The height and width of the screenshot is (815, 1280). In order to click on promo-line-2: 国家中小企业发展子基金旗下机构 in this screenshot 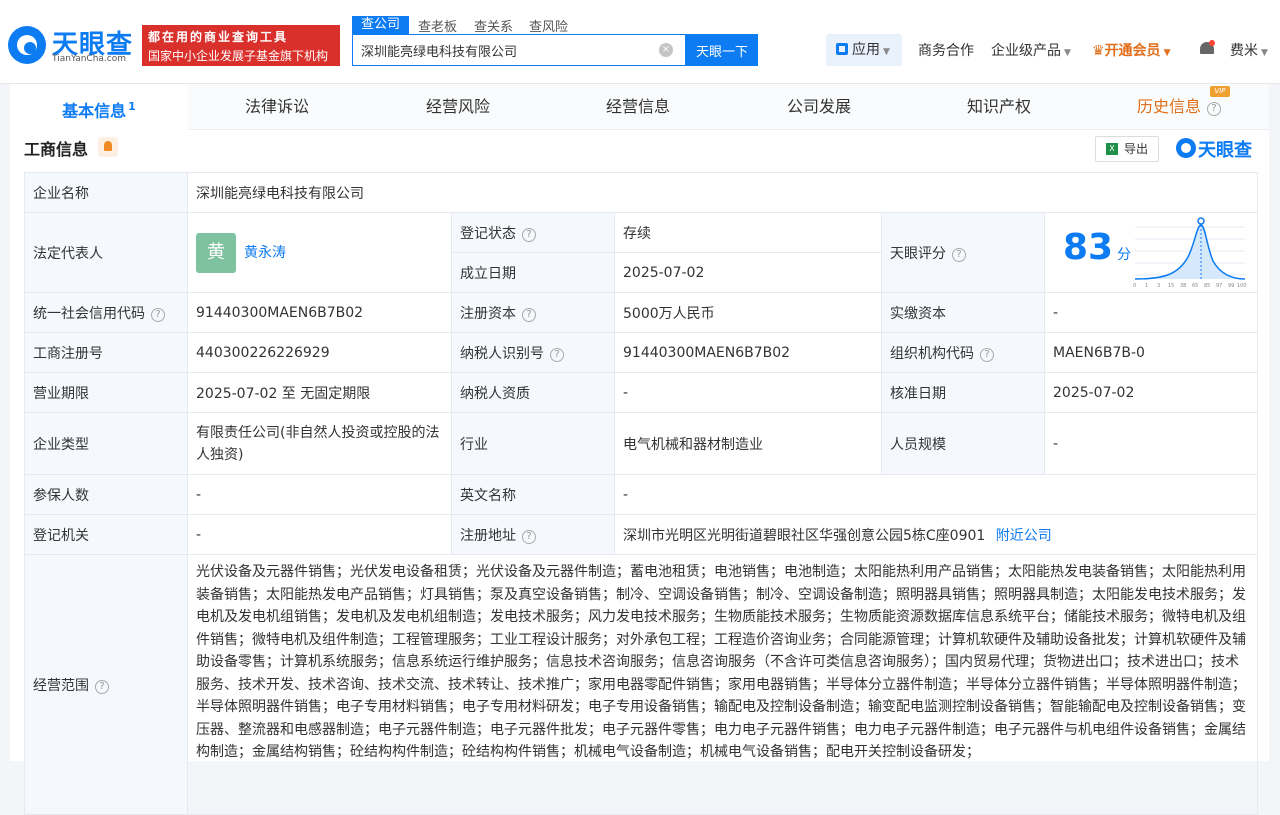, I will do `click(238, 56)`.